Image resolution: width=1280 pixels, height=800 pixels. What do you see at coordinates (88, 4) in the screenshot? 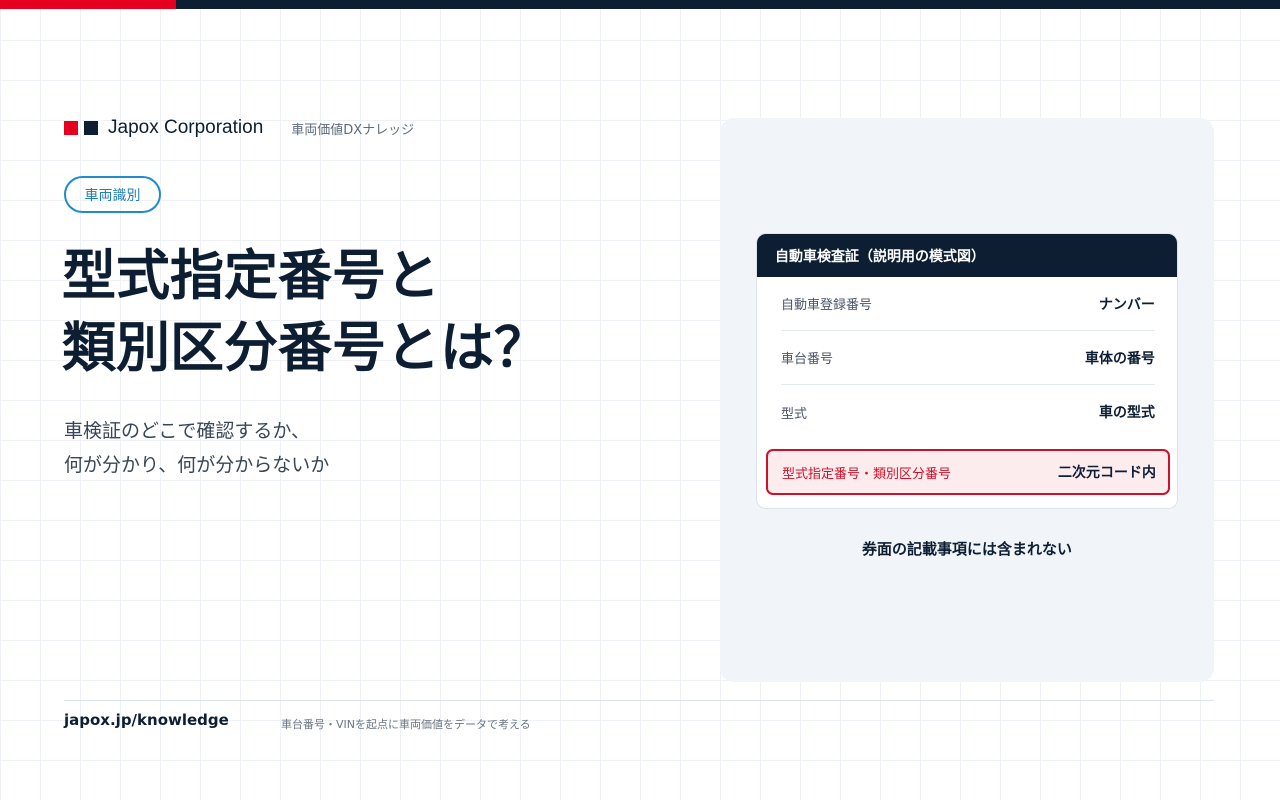
I see `top-accent-bar-red` at bounding box center [88, 4].